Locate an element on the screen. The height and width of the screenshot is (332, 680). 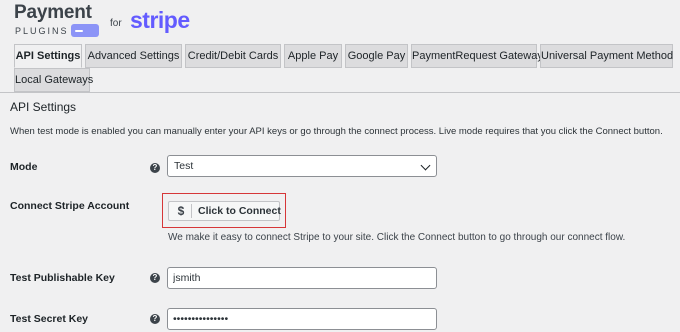
chevron-down-icon is located at coordinates (425, 165).